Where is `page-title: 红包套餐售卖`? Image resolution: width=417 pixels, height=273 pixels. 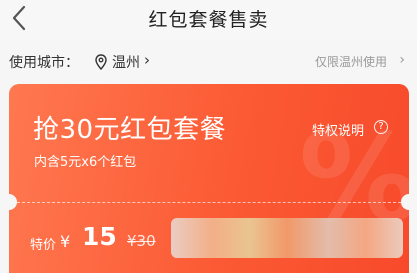 page-title: 红包套餐售卖 is located at coordinates (208, 20).